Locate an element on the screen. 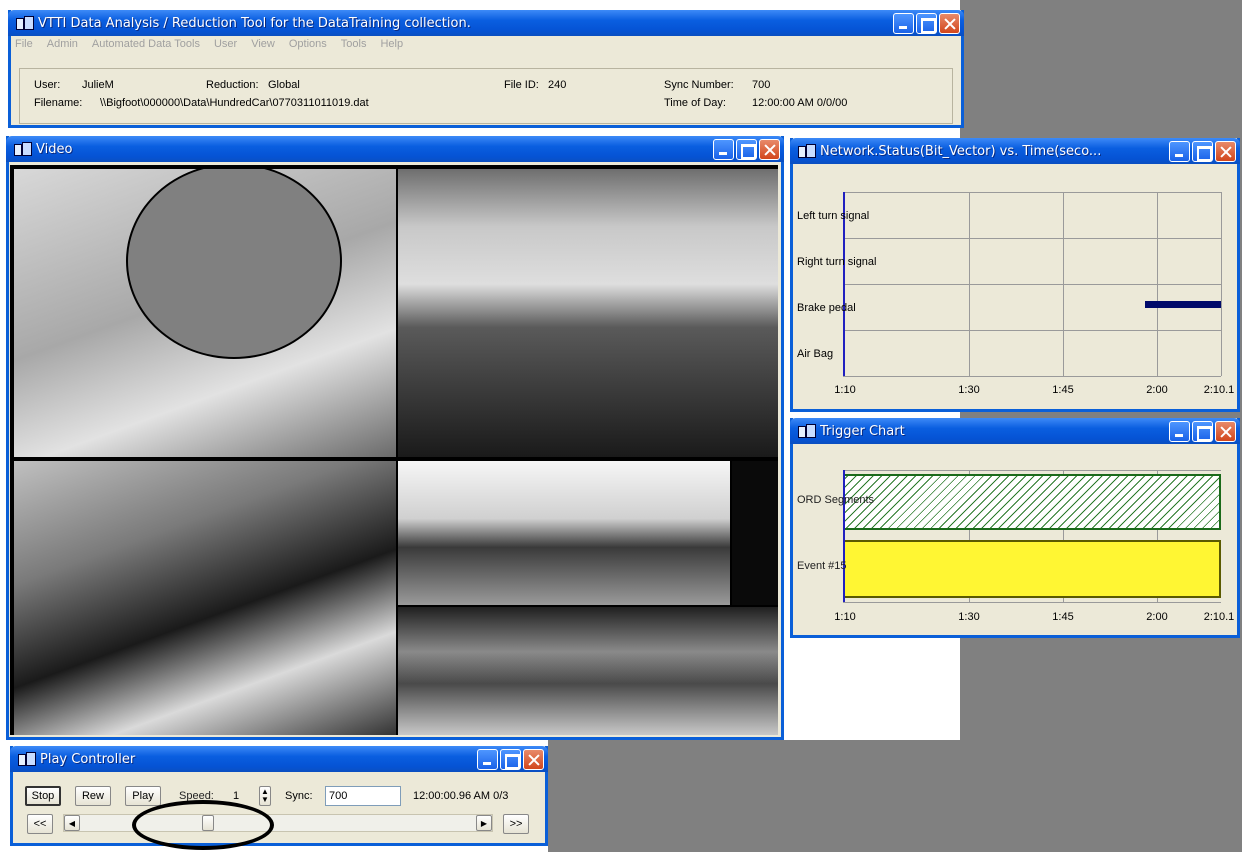  row-label-left-turn: Left turn signal is located at coordinates (833, 216).